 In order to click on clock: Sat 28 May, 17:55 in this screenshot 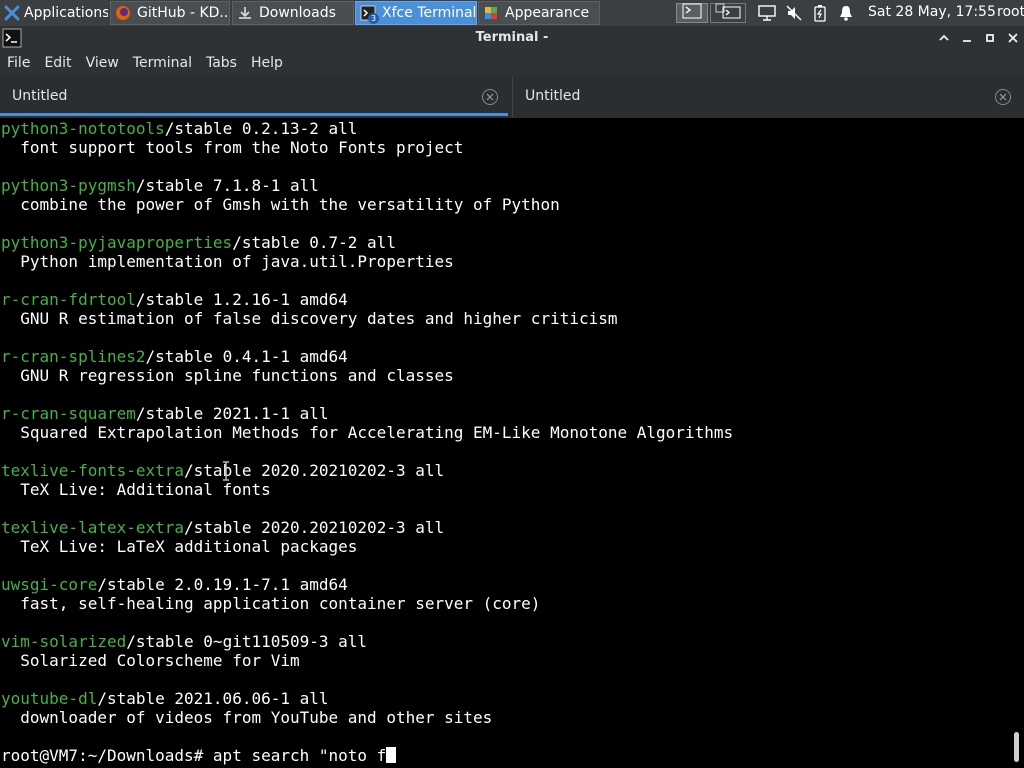, I will do `click(932, 12)`.